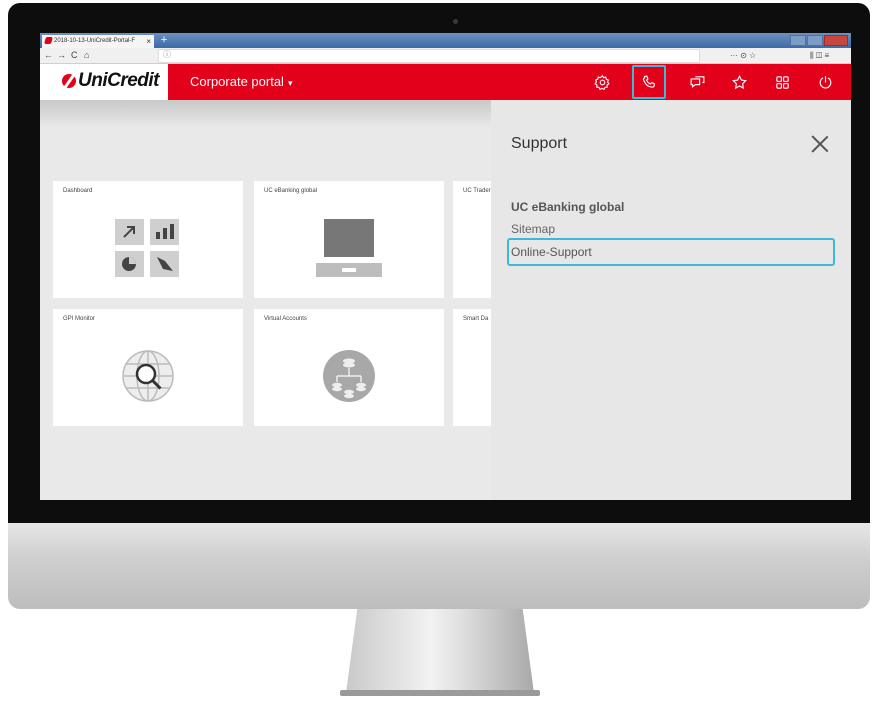 The width and height of the screenshot is (881, 703). What do you see at coordinates (533, 229) in the screenshot?
I see `sitemap-link: Sitemap` at bounding box center [533, 229].